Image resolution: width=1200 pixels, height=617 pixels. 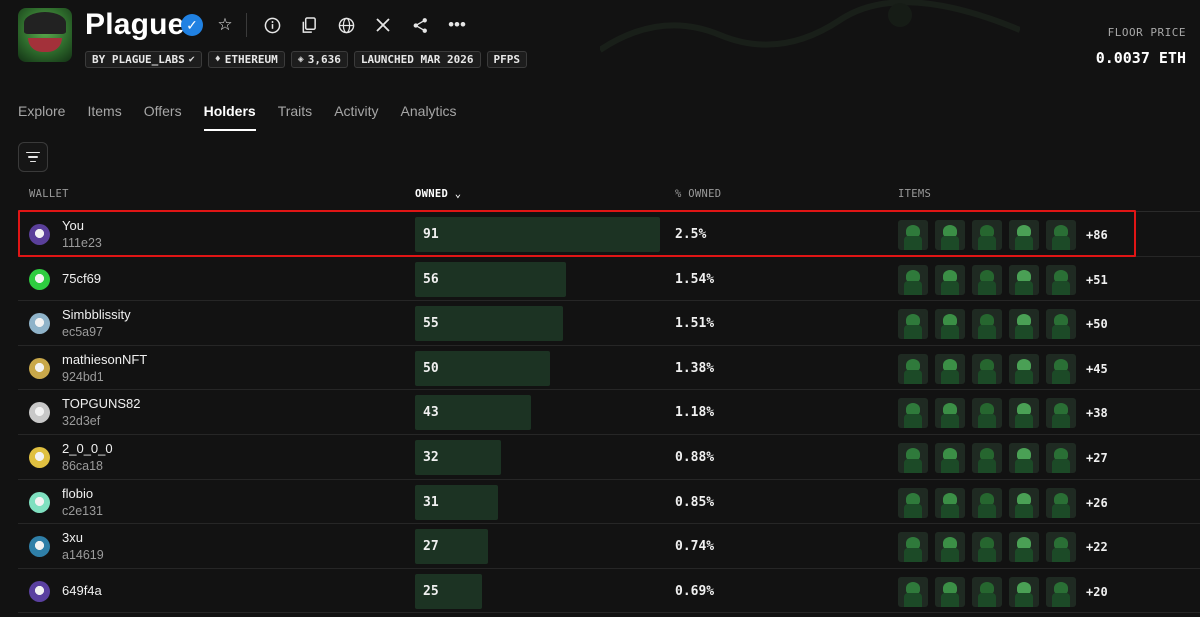 What do you see at coordinates (609, 412) in the screenshot?
I see `table-row: TOPGUNS82 32d3ef 43 1.18% +38` at bounding box center [609, 412].